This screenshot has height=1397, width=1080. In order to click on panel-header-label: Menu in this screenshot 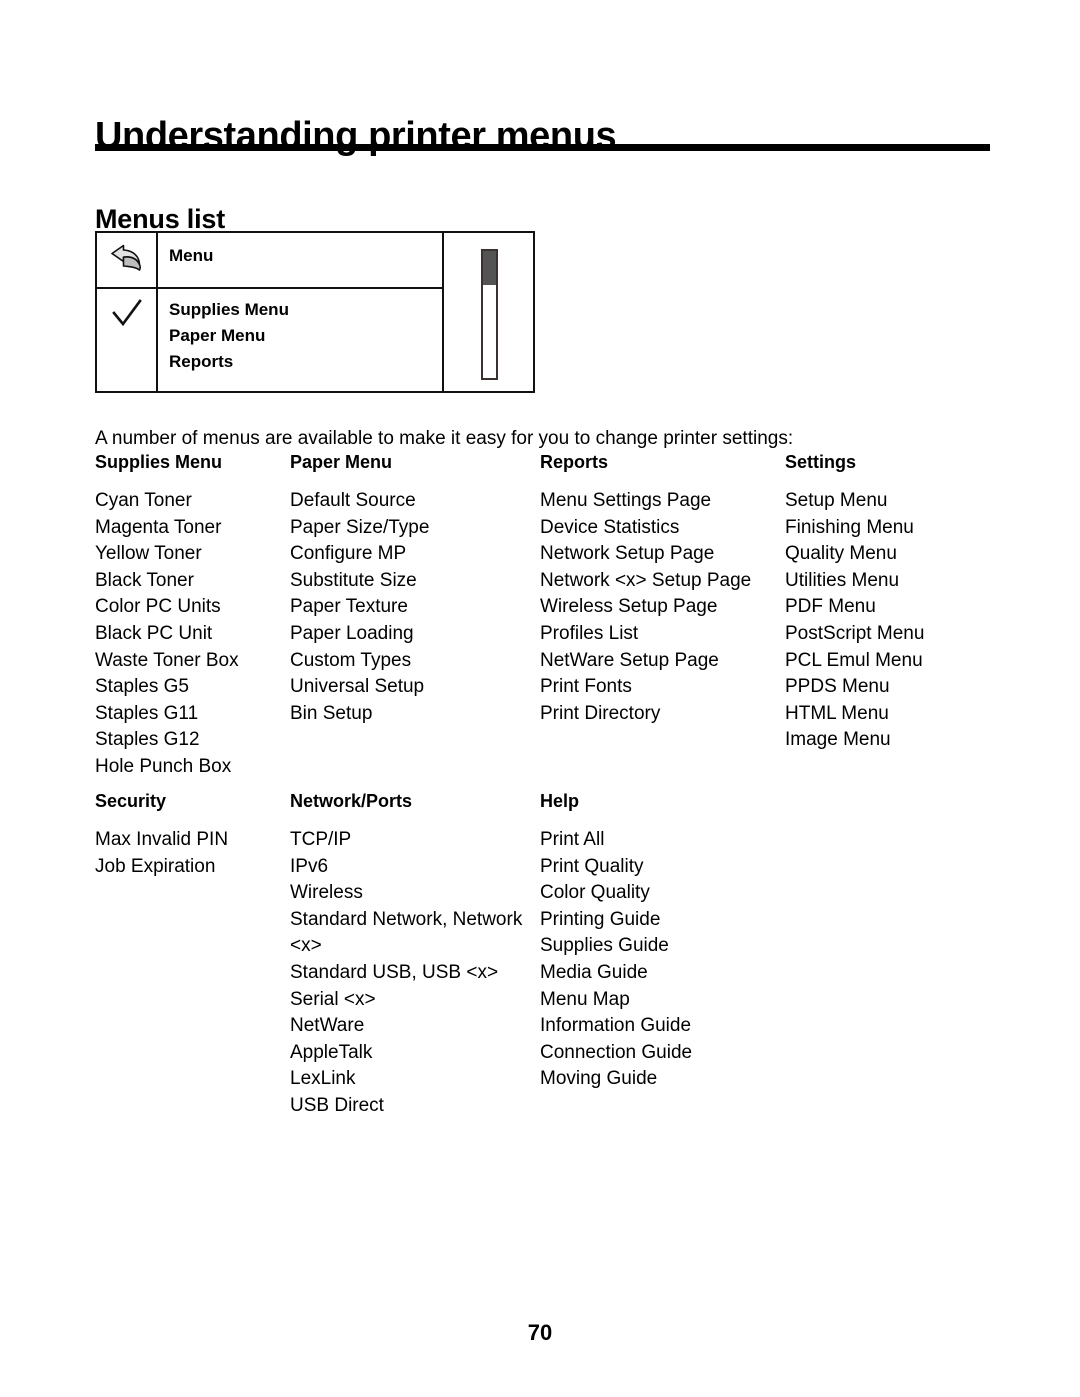, I will do `click(191, 255)`.